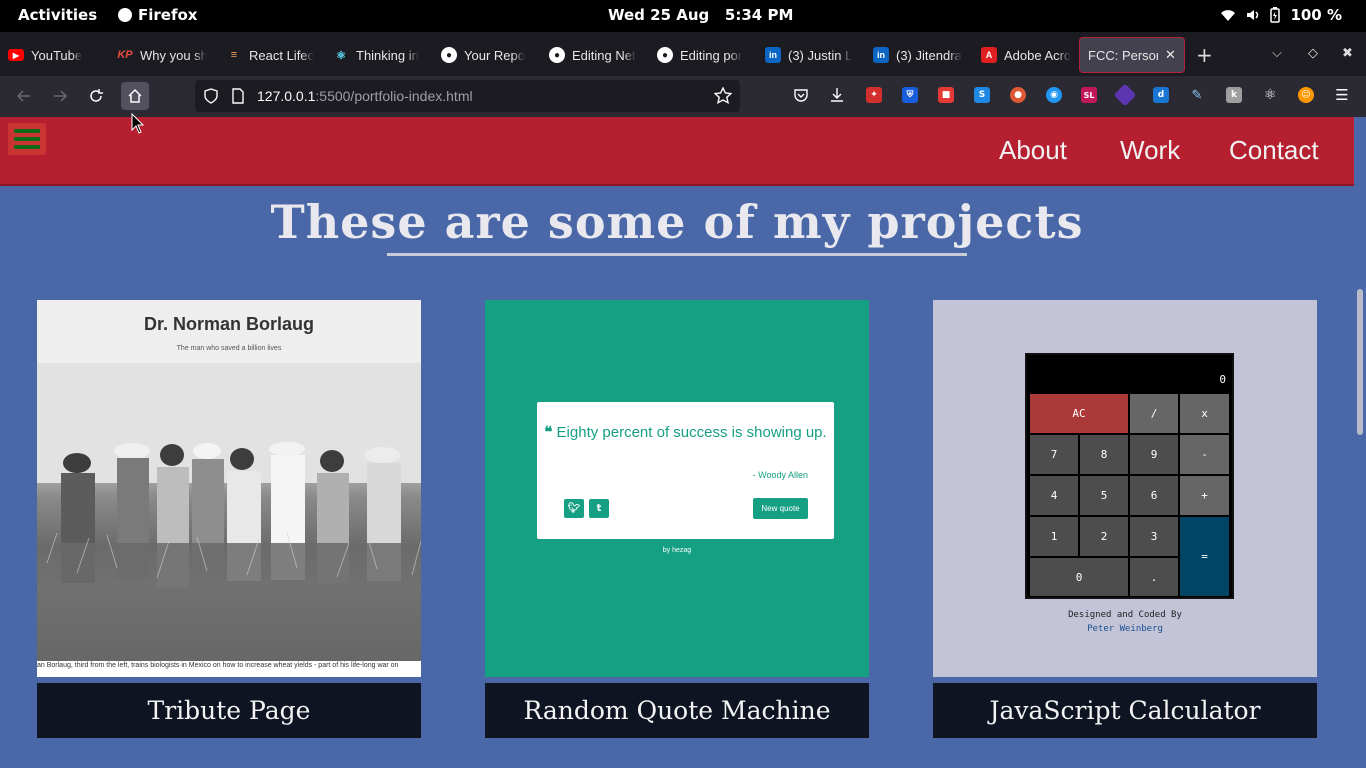  I want to click on tab-why-you: KP Why you sh, so click(162, 55).